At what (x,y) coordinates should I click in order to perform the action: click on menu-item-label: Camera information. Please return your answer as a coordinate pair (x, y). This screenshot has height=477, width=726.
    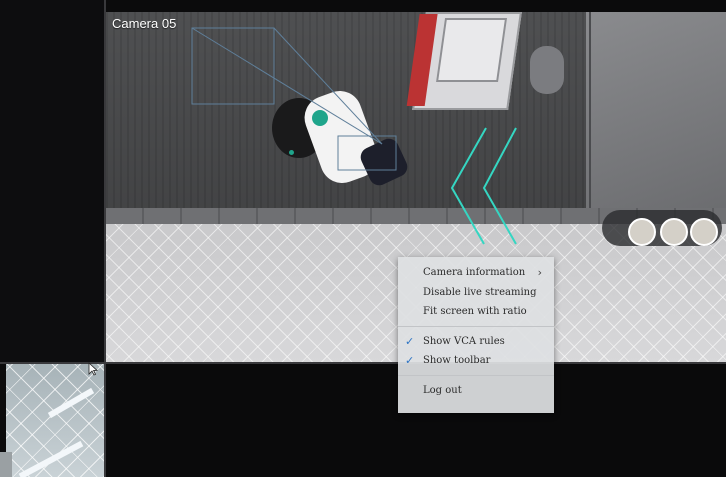
    Looking at the image, I should click on (474, 272).